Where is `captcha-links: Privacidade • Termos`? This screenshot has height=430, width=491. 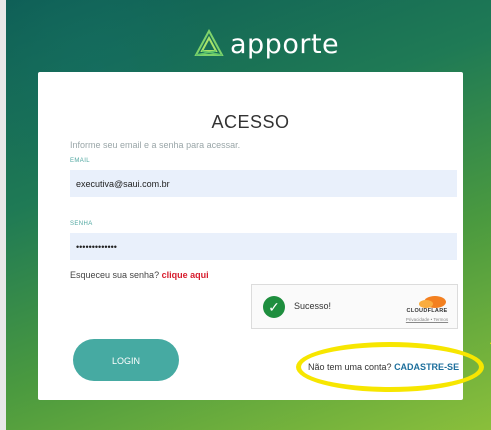 captcha-links: Privacidade • Termos is located at coordinates (427, 319).